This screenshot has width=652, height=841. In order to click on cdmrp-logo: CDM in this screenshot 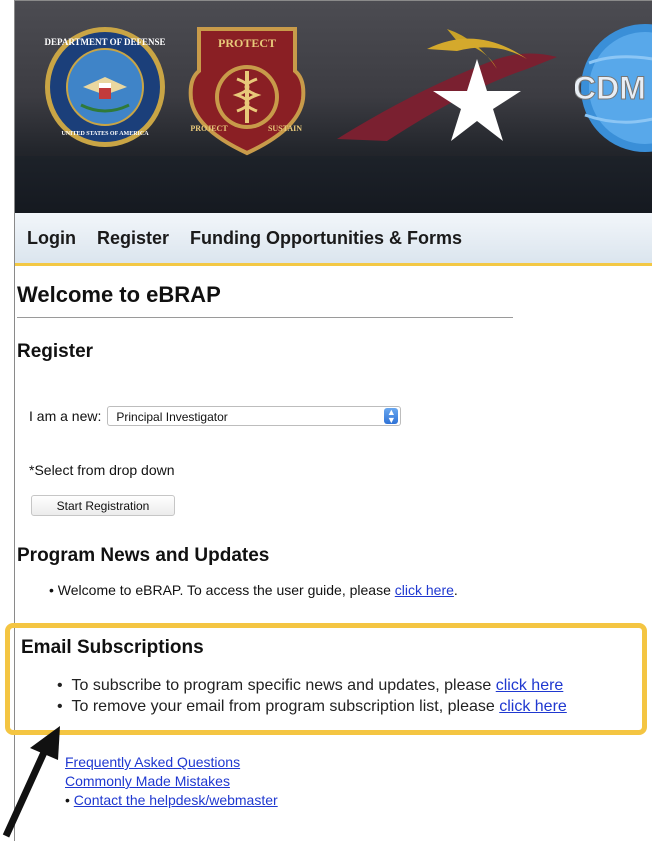, I will do `click(613, 88)`.